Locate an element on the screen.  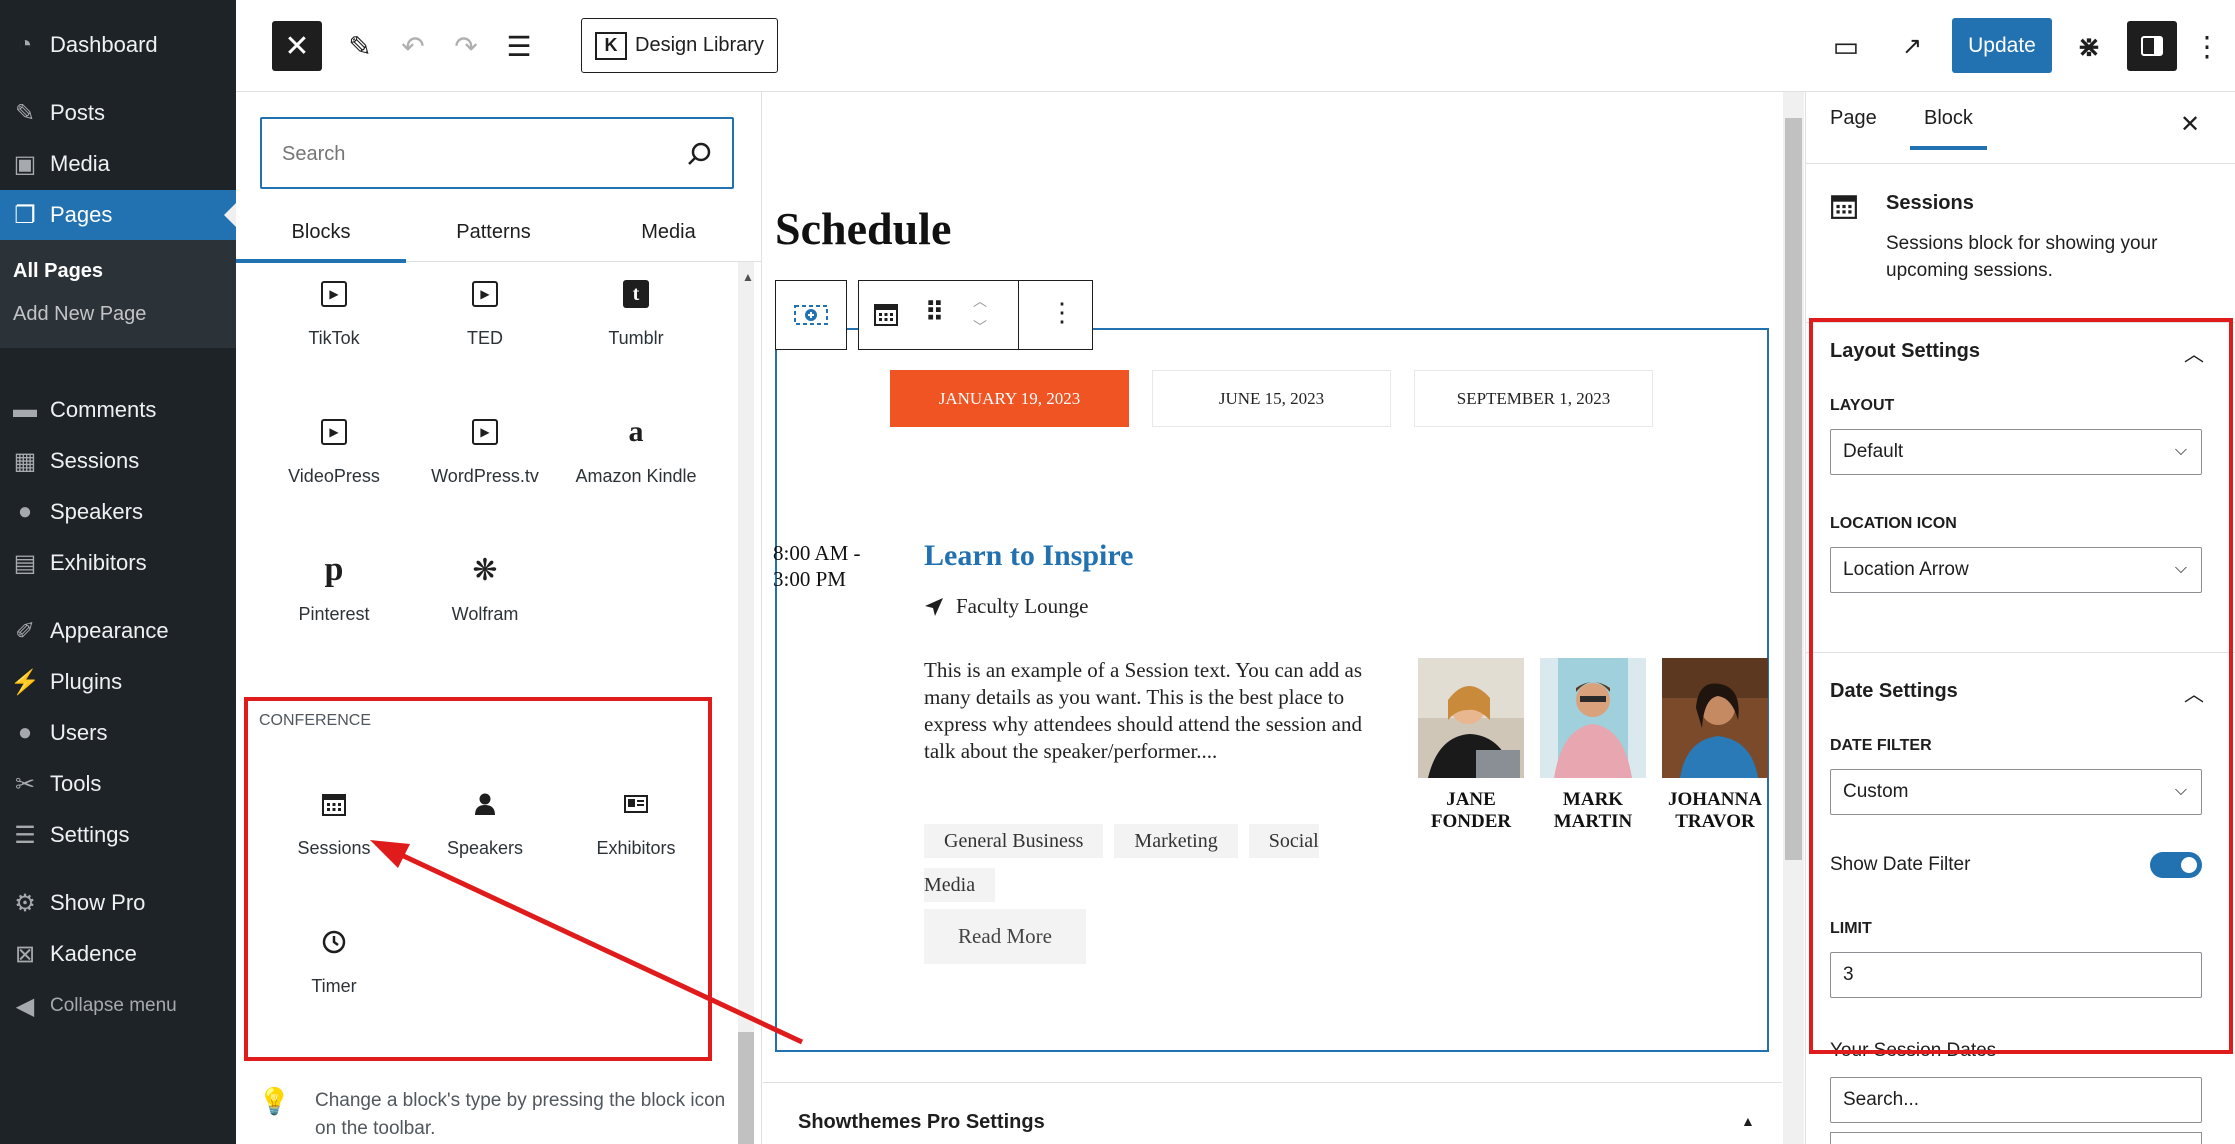
document-overview-button: ☰ is located at coordinates (519, 46).